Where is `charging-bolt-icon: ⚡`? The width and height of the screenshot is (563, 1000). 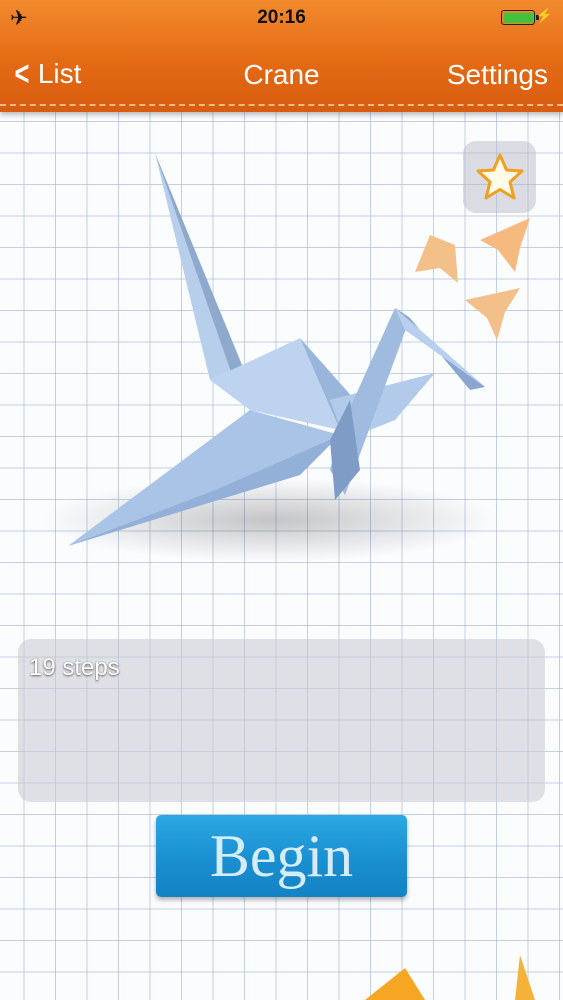 charging-bolt-icon: ⚡ is located at coordinates (544, 15).